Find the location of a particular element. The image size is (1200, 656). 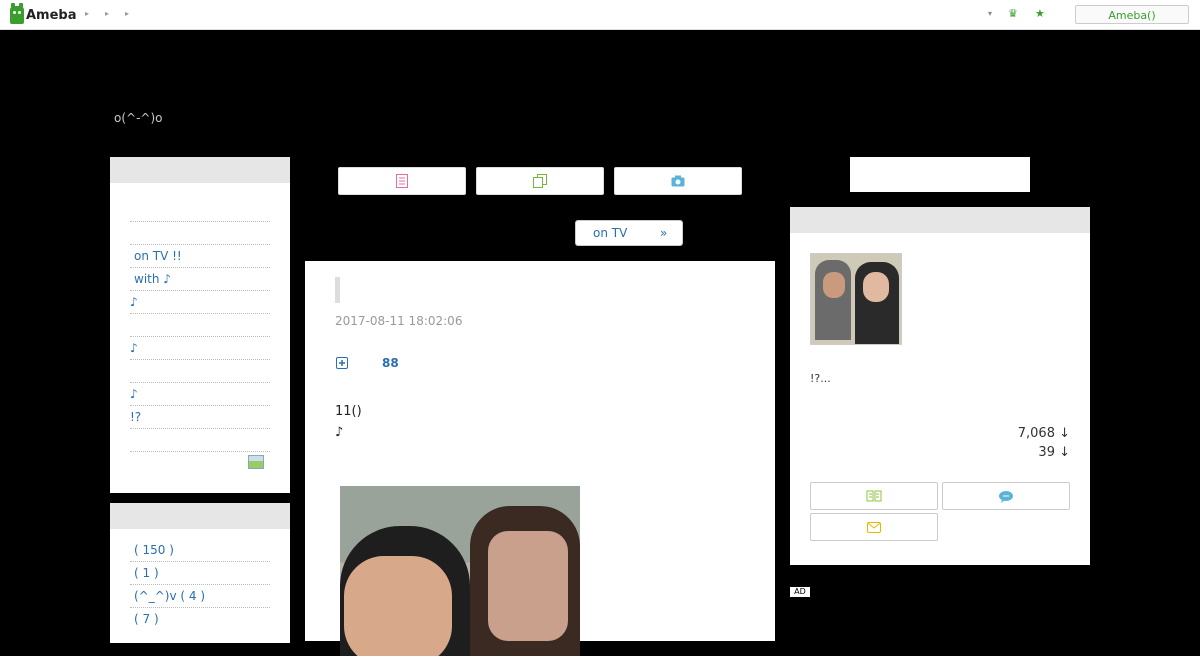

sidebar-box: on TV !! with ♪ ♪ ♪ ♪ !? is located at coordinates (200, 325).